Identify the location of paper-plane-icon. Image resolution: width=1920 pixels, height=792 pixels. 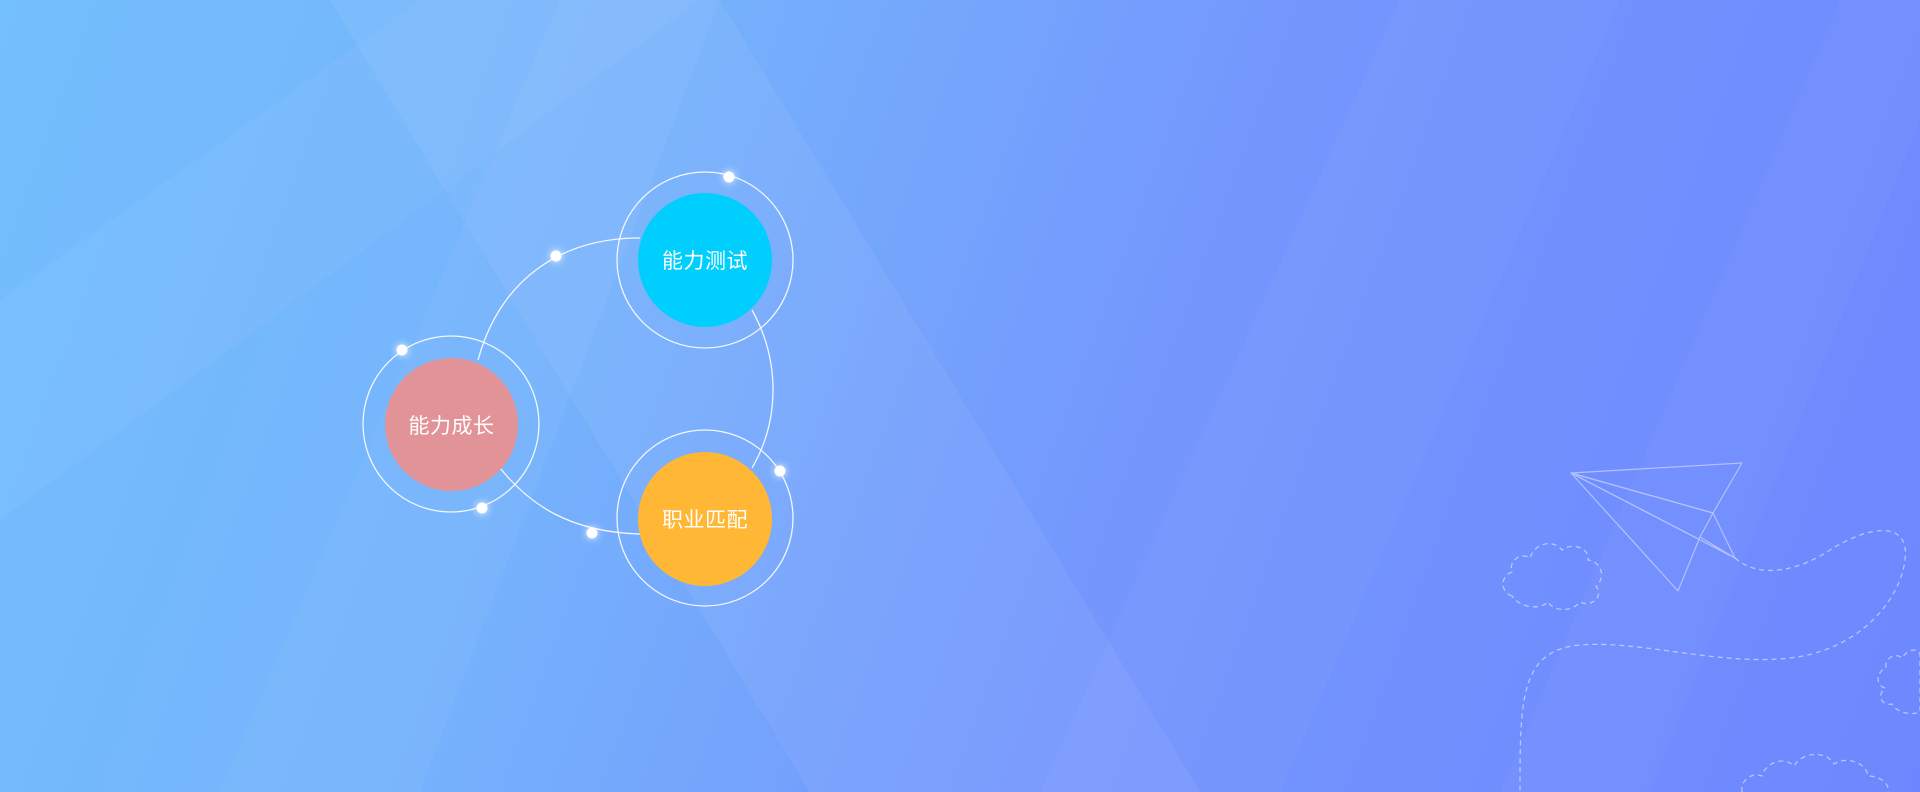
(1656, 527).